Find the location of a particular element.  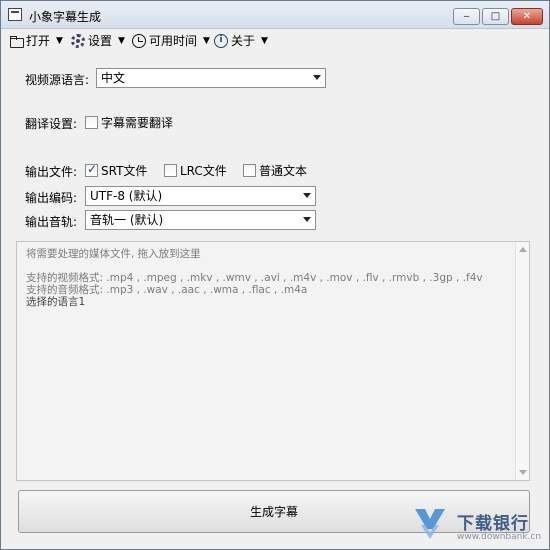

source-language-select: 中文 is located at coordinates (211, 78).